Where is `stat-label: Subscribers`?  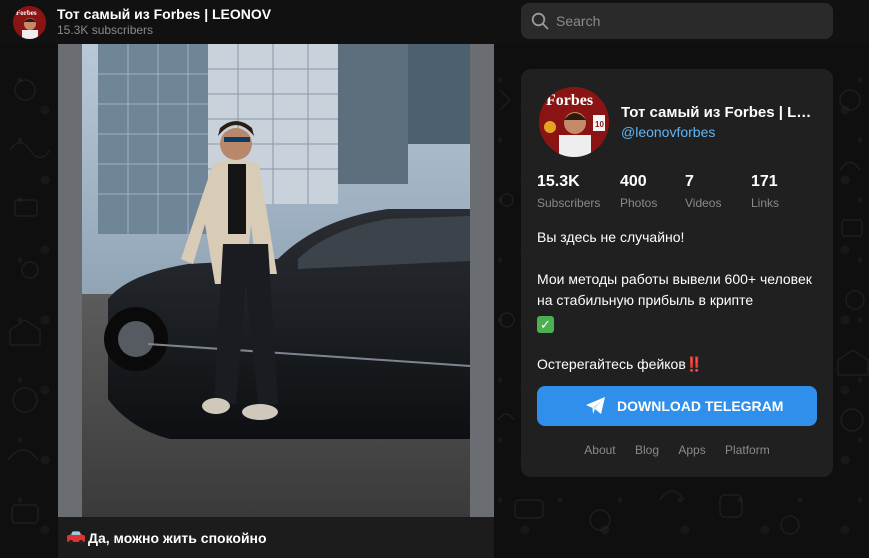 stat-label: Subscribers is located at coordinates (569, 203).